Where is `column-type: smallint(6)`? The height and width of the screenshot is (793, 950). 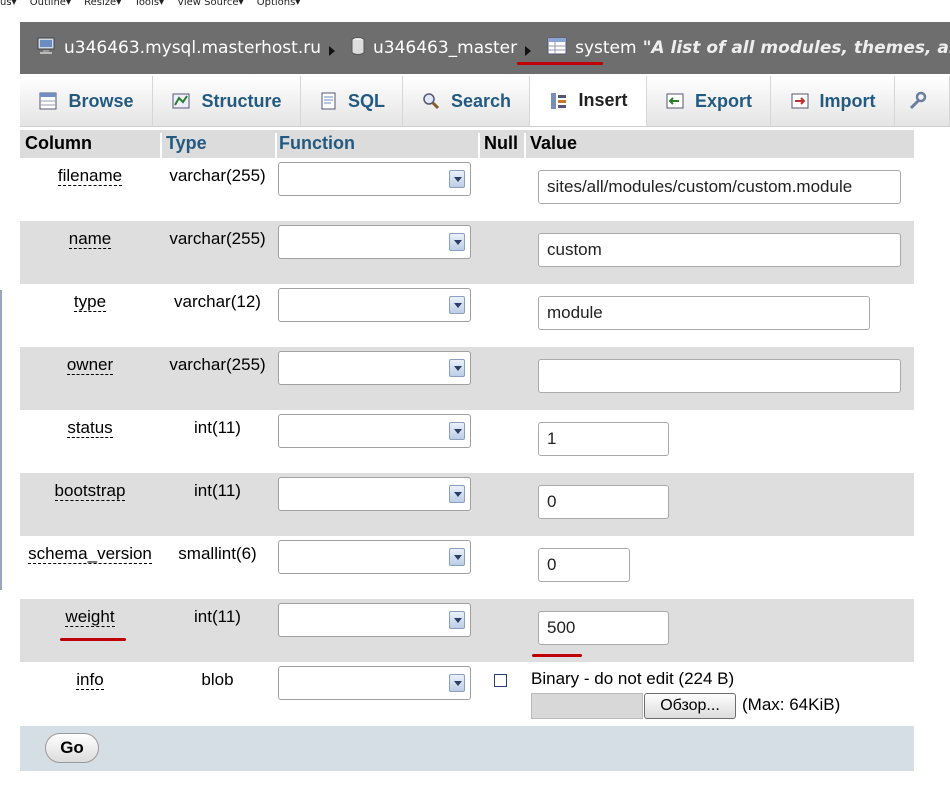
column-type: smallint(6) is located at coordinates (217, 553).